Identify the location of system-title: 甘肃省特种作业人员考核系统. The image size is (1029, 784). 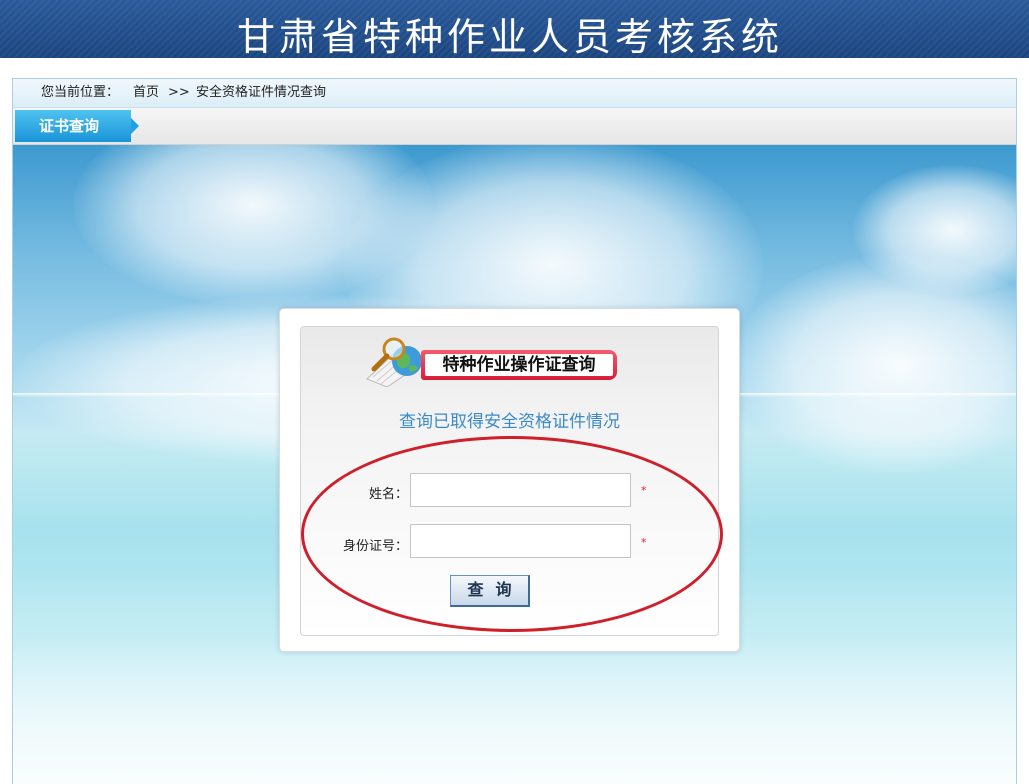
(509, 36).